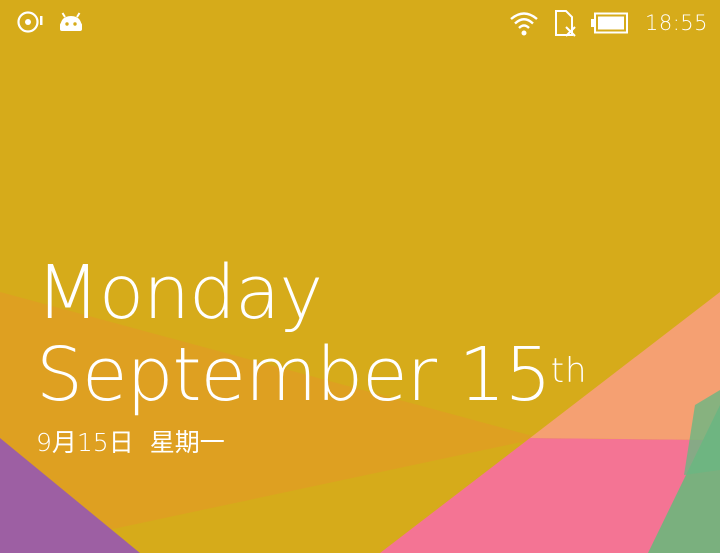  Describe the element at coordinates (179, 293) in the screenshot. I see `day-name: Monday` at that location.